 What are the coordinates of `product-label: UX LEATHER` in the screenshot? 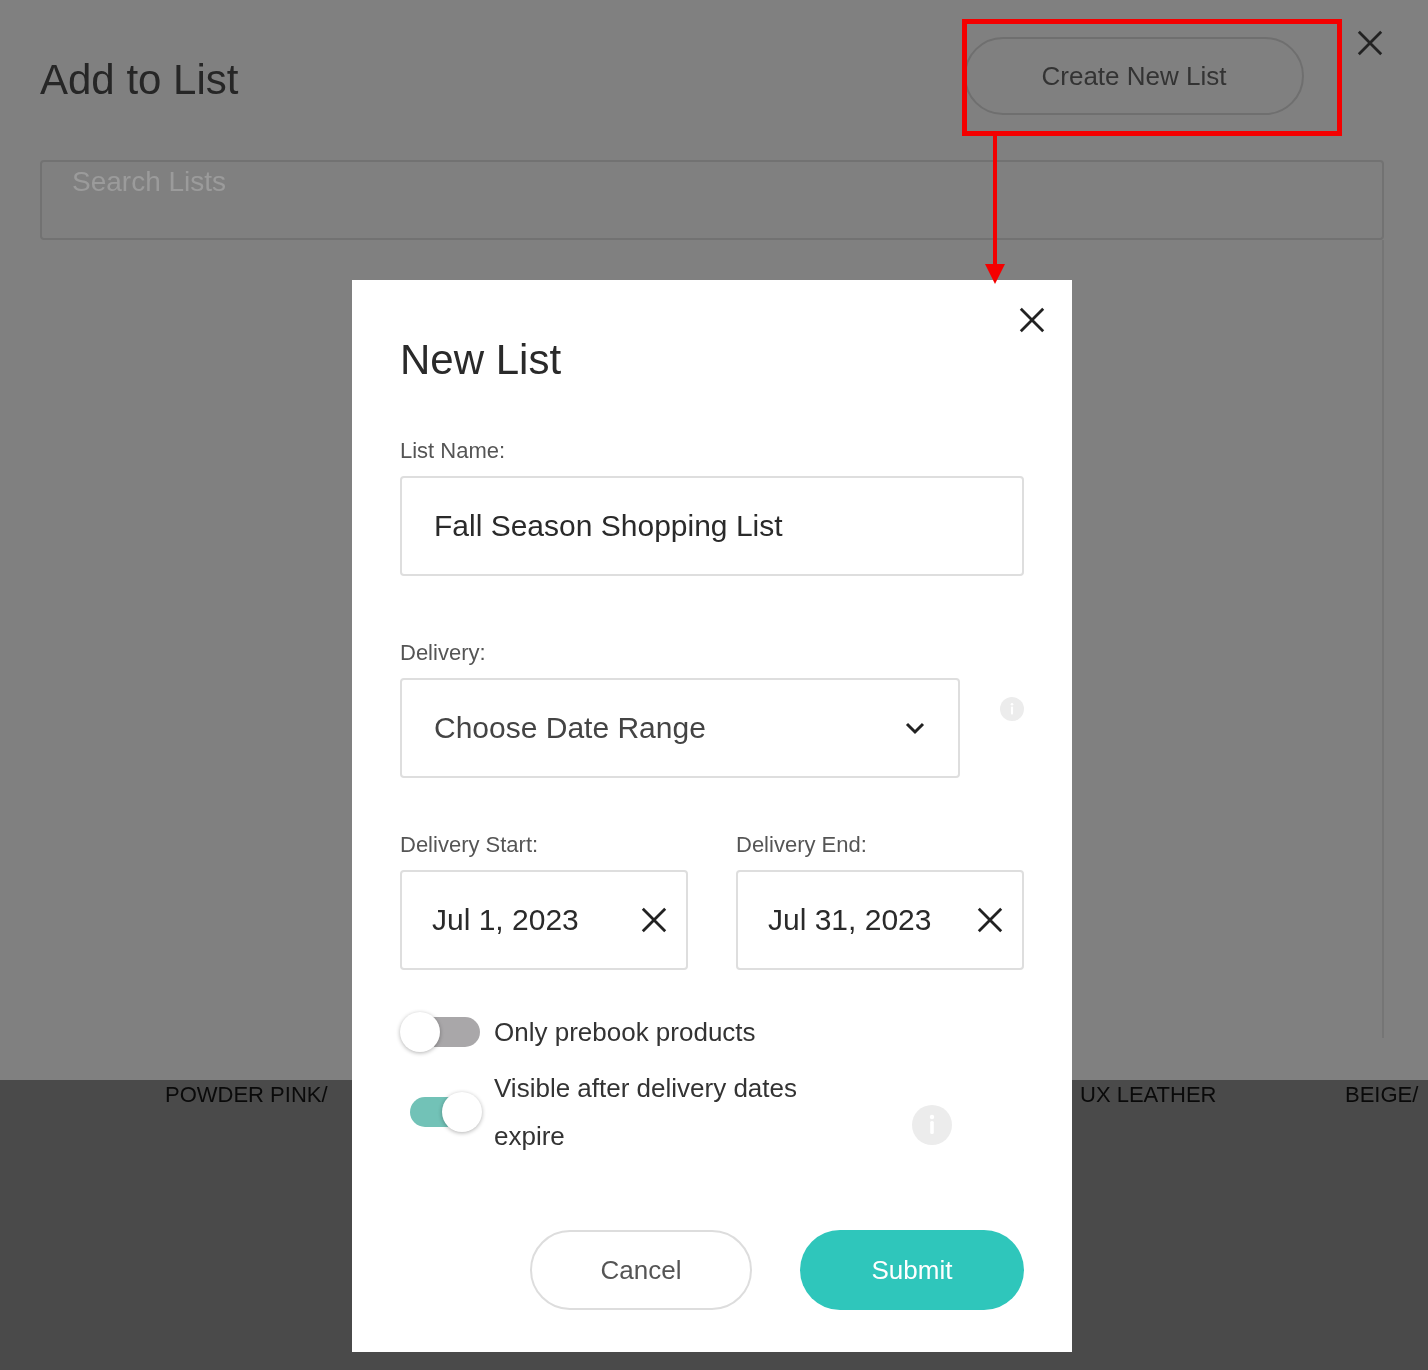 It's located at (1148, 1095).